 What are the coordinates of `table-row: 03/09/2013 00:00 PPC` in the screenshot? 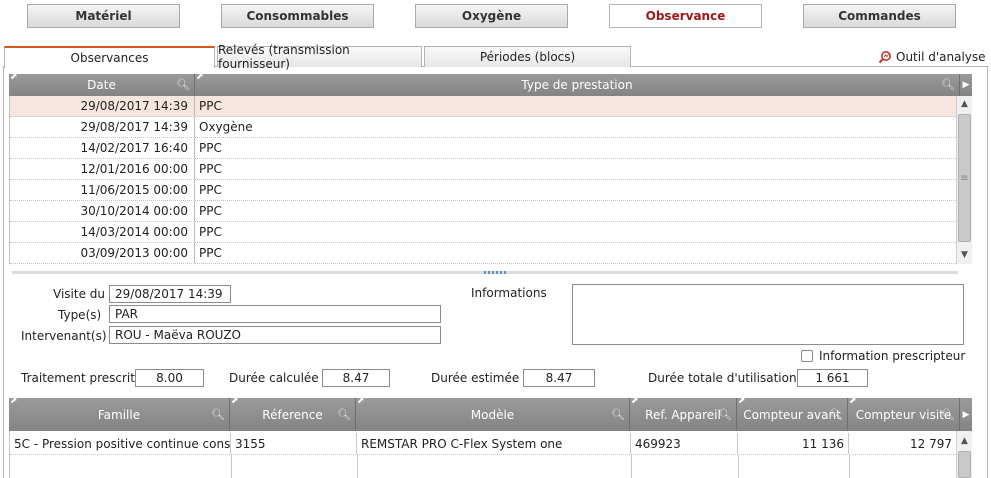 It's located at (483, 253).